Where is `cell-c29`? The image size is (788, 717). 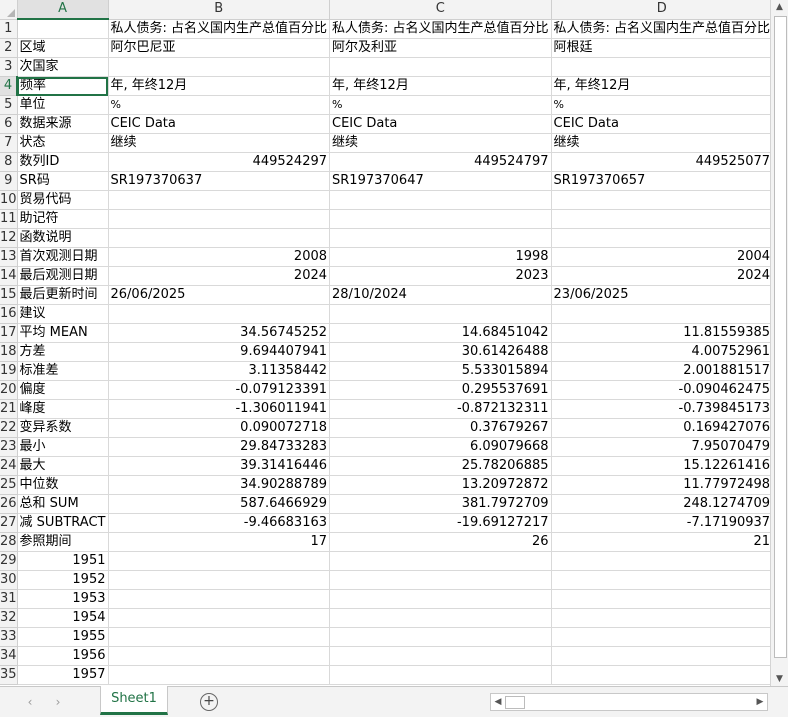 cell-c29 is located at coordinates (440, 561).